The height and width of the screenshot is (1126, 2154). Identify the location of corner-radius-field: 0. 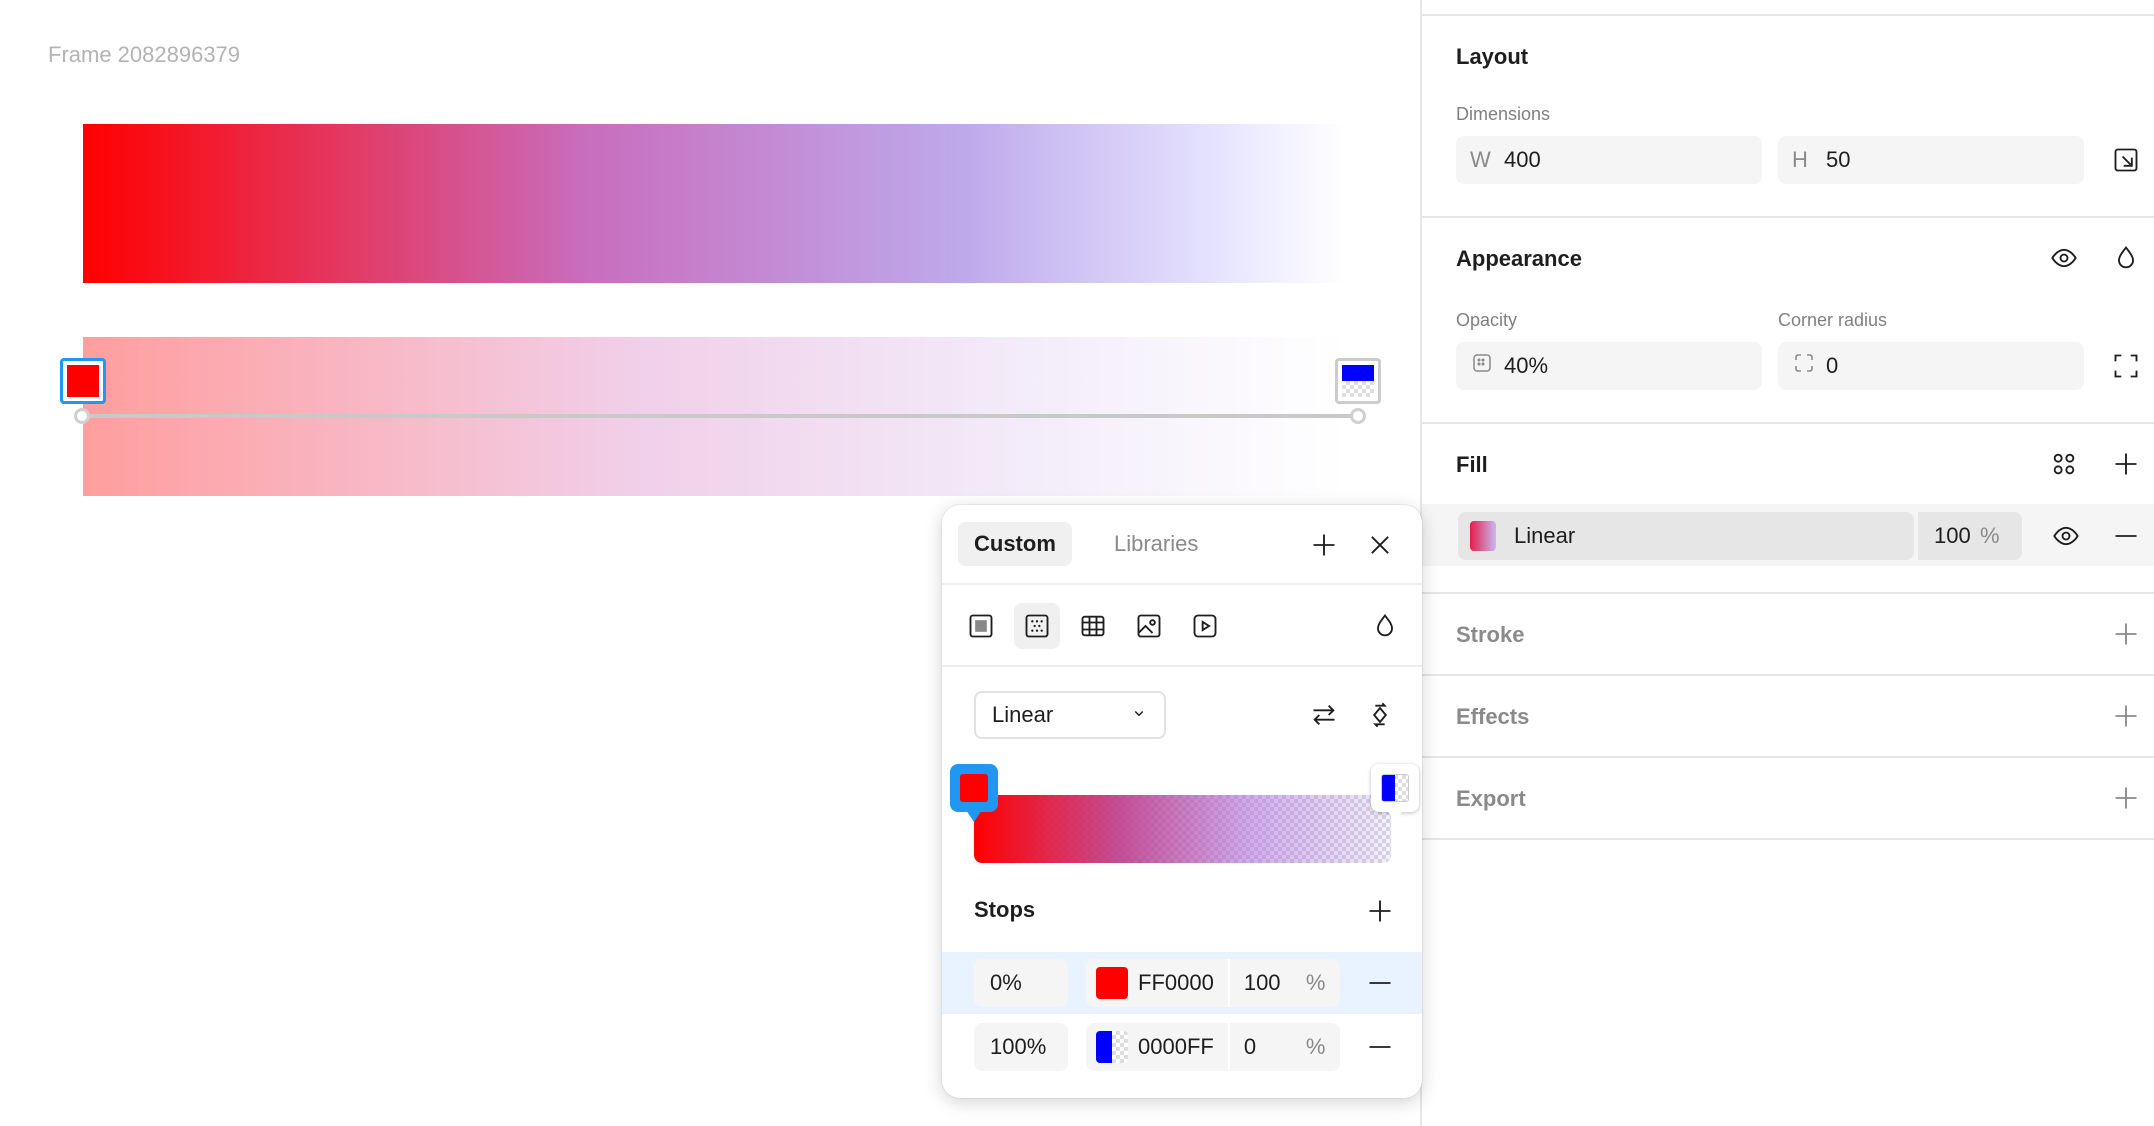
(1931, 366).